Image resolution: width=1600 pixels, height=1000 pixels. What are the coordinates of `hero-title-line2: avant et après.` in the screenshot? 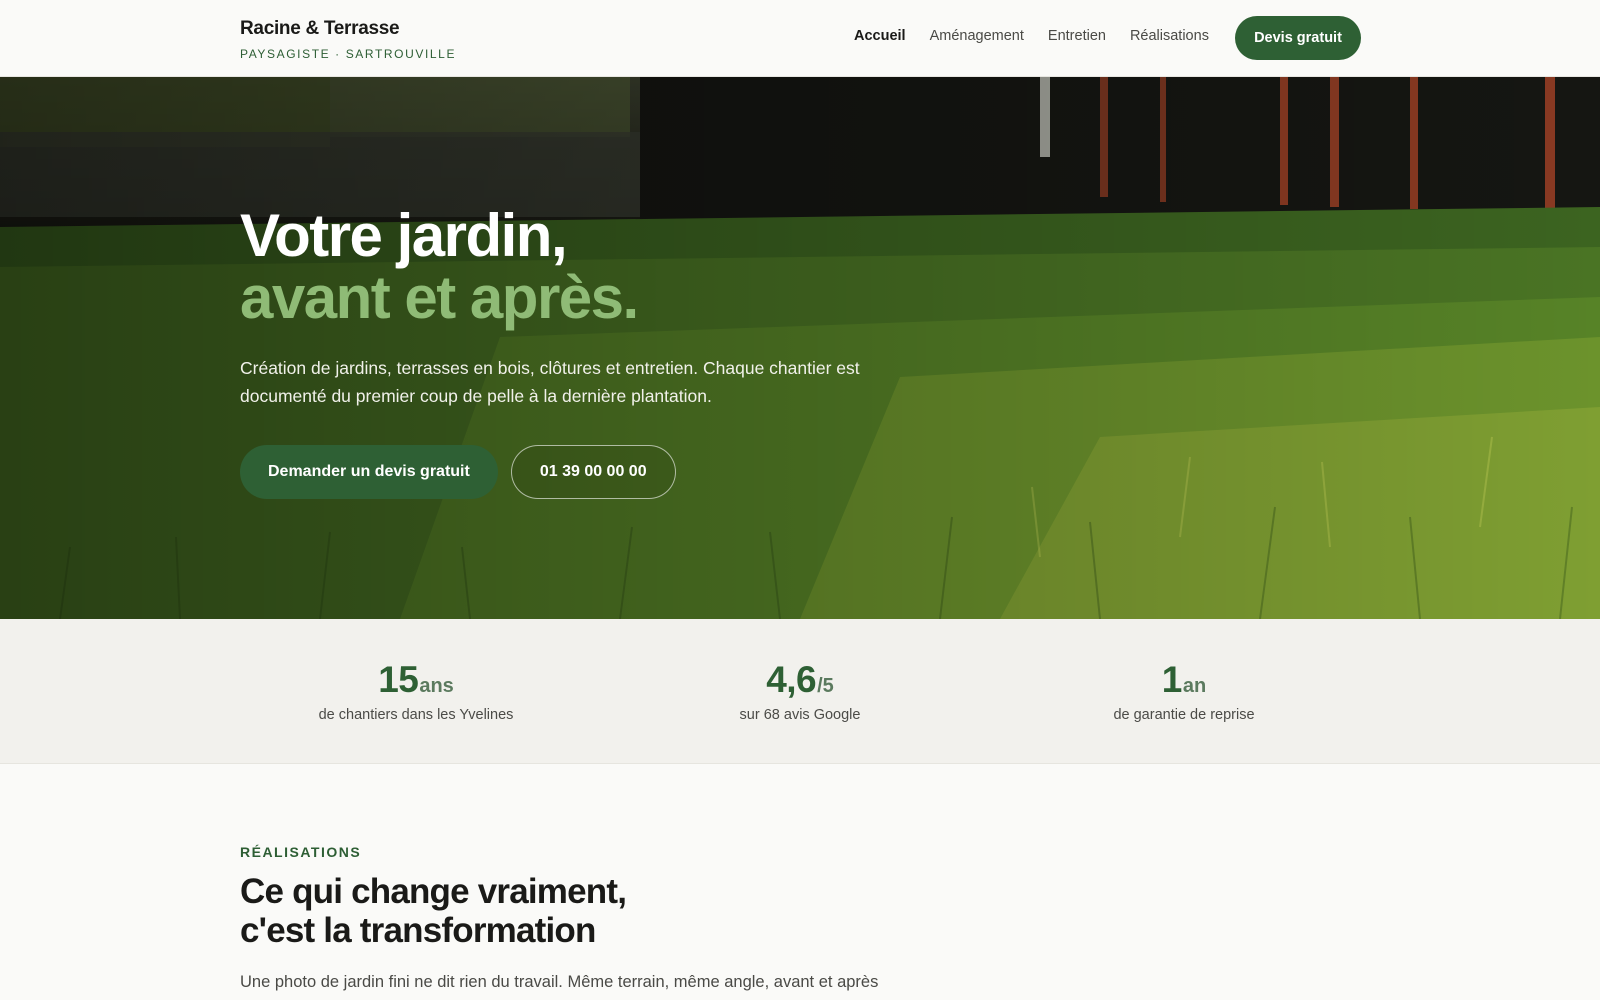 It's located at (439, 297).